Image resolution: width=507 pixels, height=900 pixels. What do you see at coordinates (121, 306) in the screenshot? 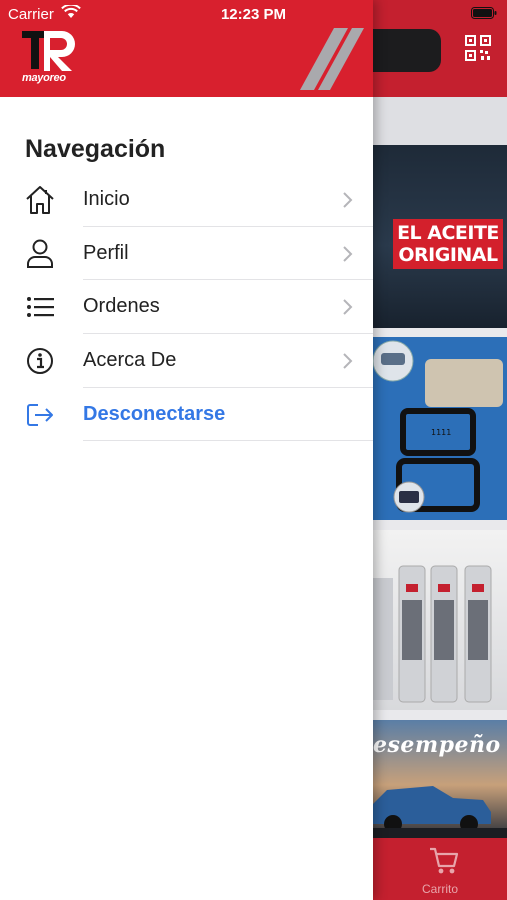
I see `nav-item-label: Ordenes` at bounding box center [121, 306].